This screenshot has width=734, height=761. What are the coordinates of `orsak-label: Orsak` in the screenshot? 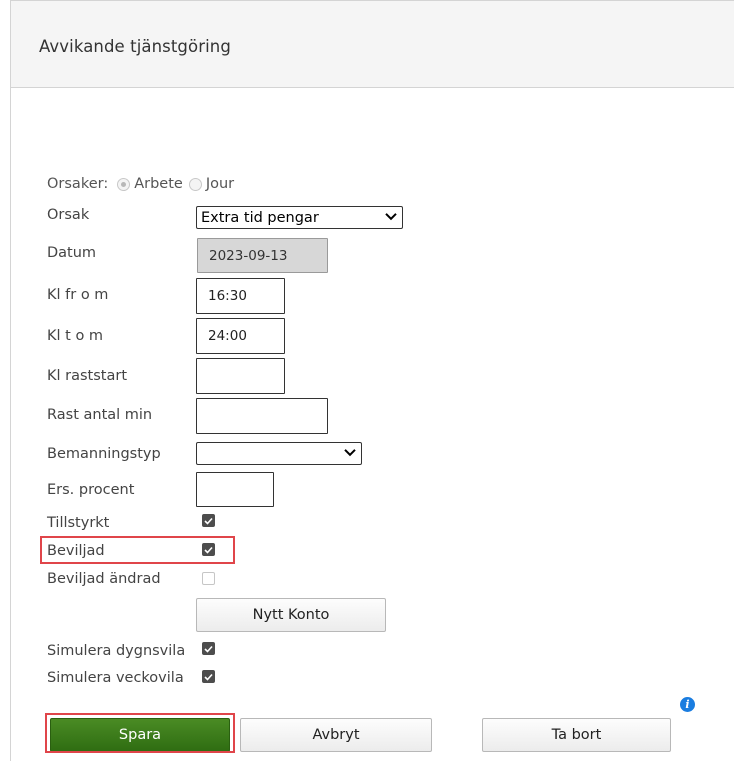 It's located at (68, 215).